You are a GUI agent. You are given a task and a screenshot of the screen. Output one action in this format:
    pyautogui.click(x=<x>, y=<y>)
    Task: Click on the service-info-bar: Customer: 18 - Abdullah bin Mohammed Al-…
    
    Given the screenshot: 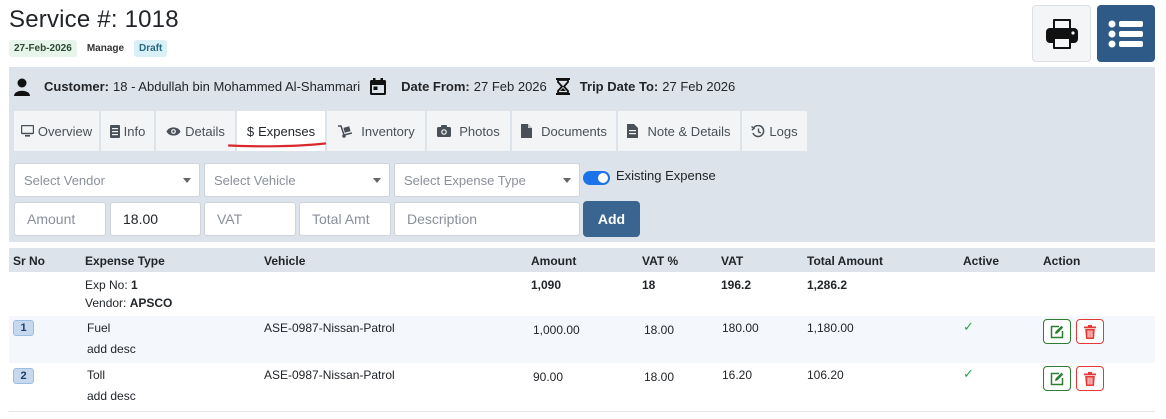 What is the action you would take?
    pyautogui.click(x=582, y=86)
    